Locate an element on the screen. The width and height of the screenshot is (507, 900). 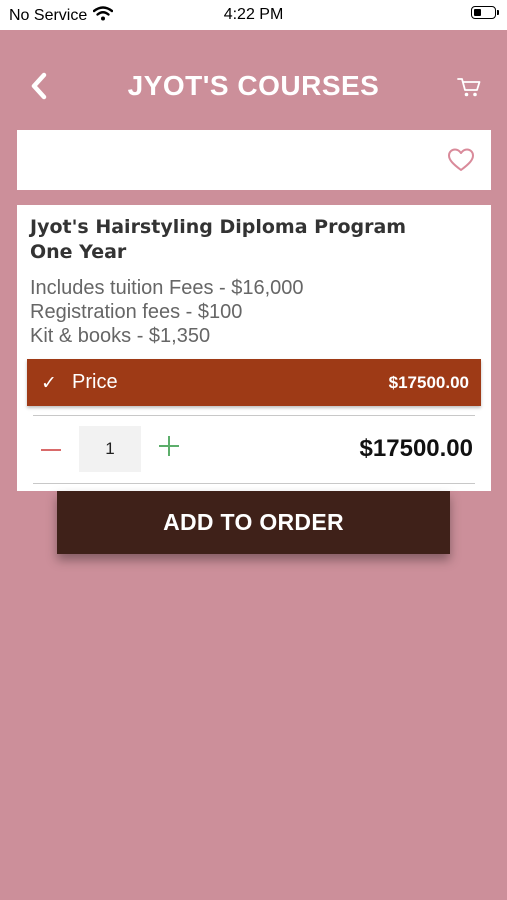
description-line: Includes tuition Fees - $16,000 is located at coordinates (167, 288).